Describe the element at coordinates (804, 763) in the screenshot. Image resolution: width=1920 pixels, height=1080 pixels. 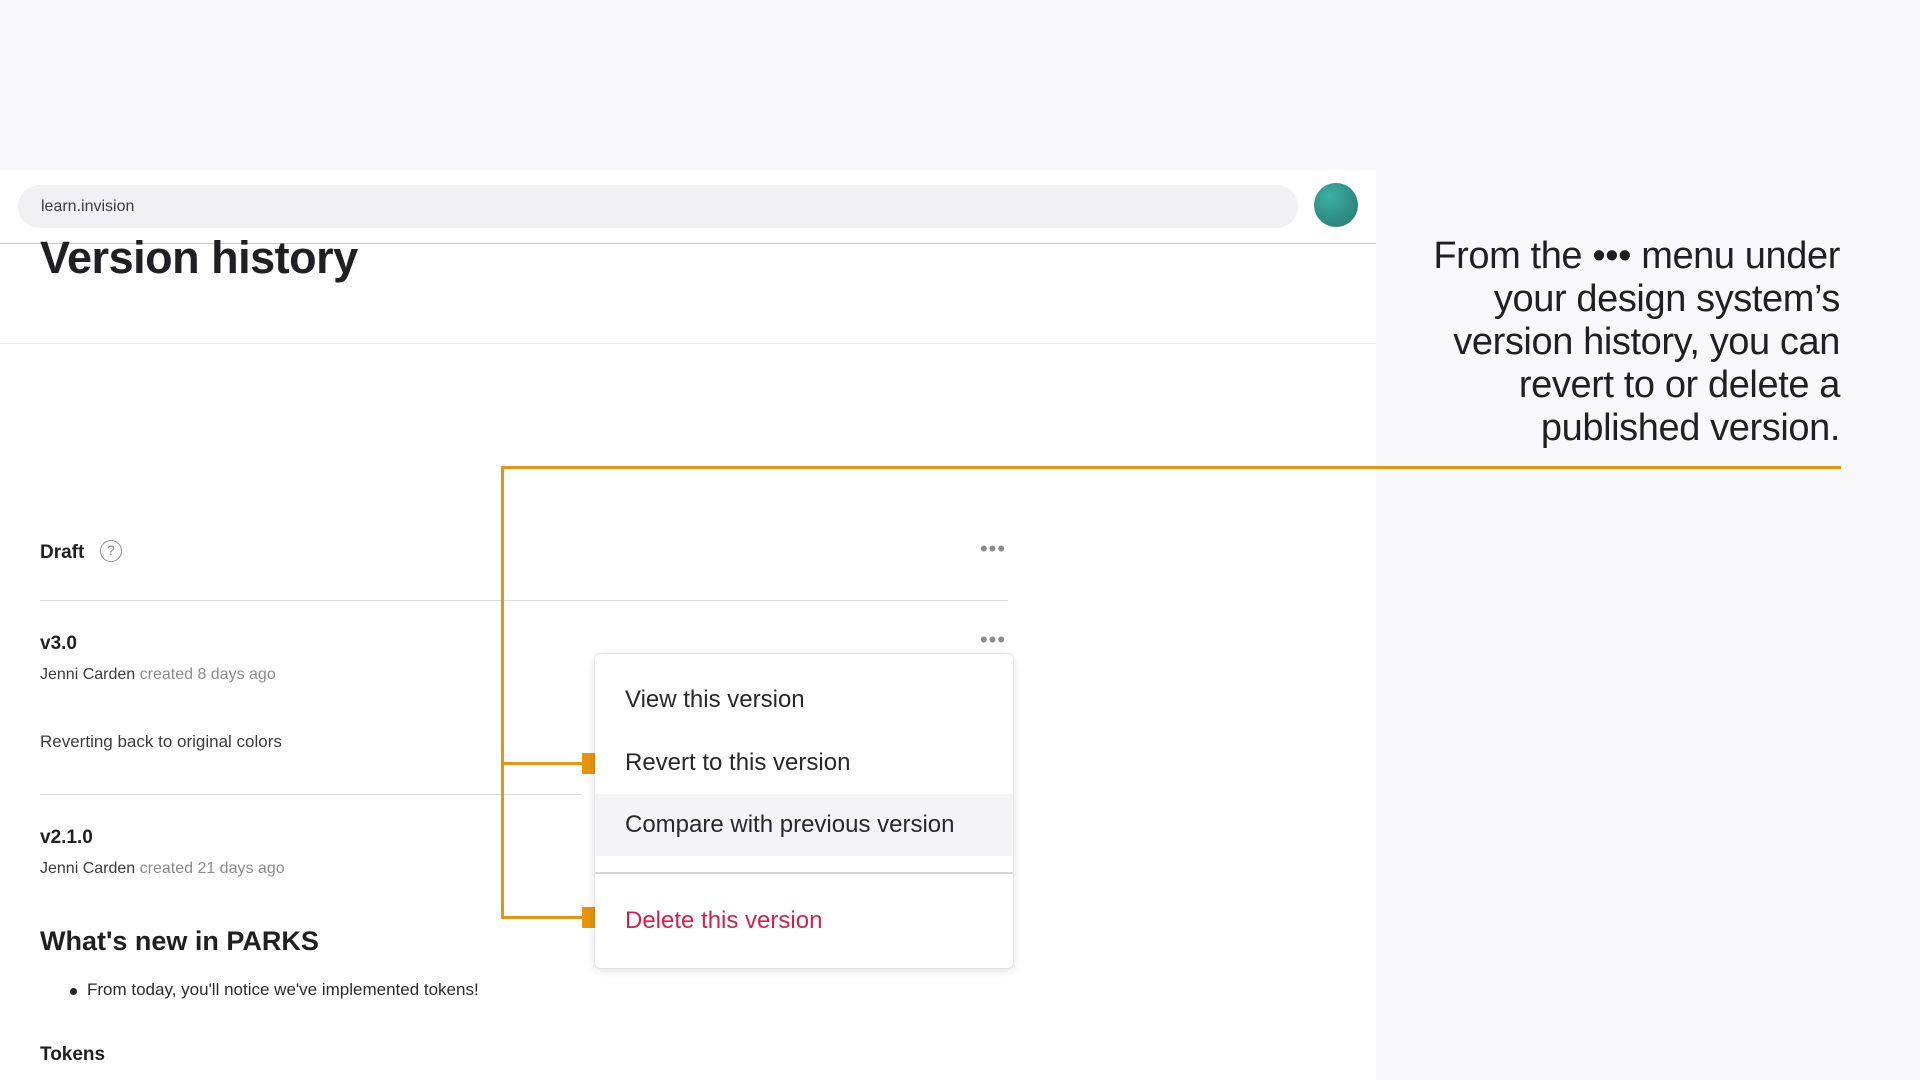
I see `menu-item-revert: Revert to this version` at that location.